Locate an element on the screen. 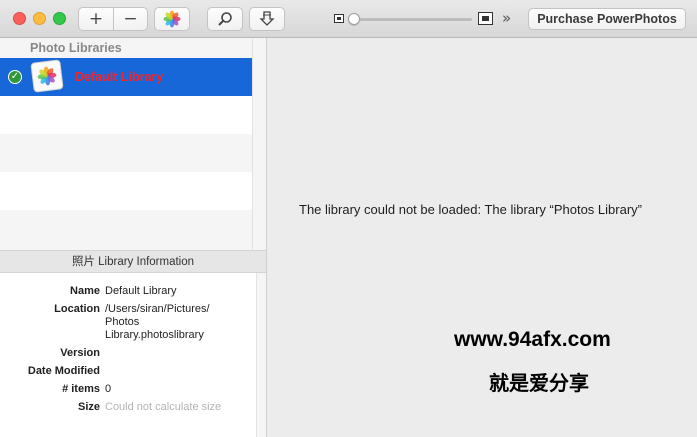  close-window-button is located at coordinates (19, 18).